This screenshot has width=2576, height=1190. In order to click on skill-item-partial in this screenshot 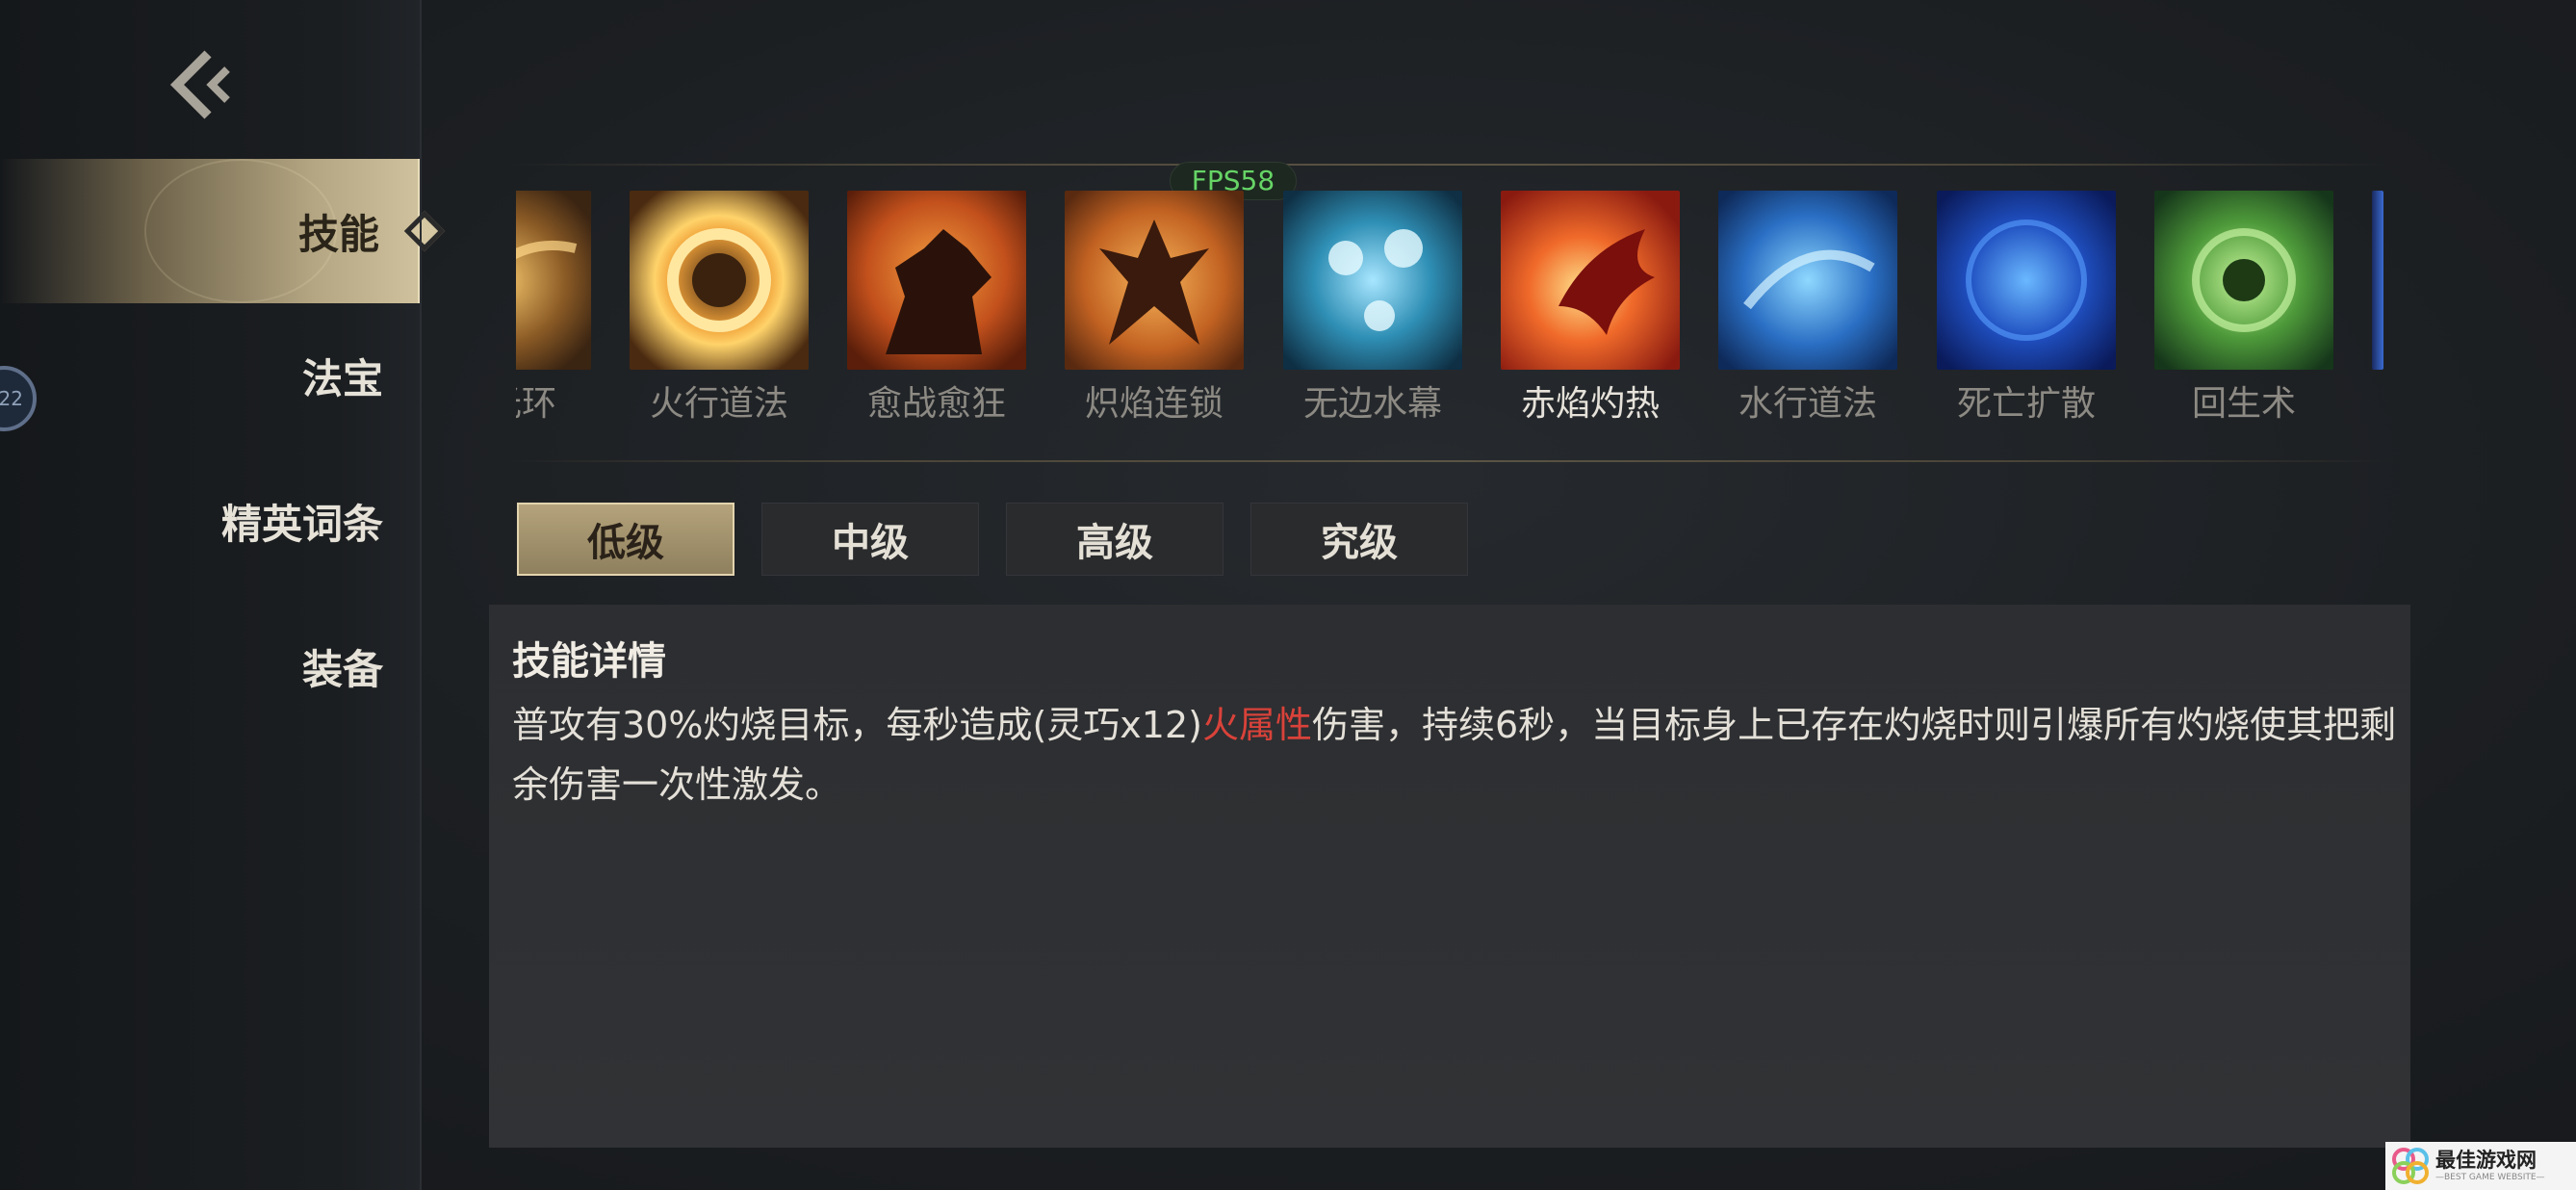, I will do `click(2378, 280)`.